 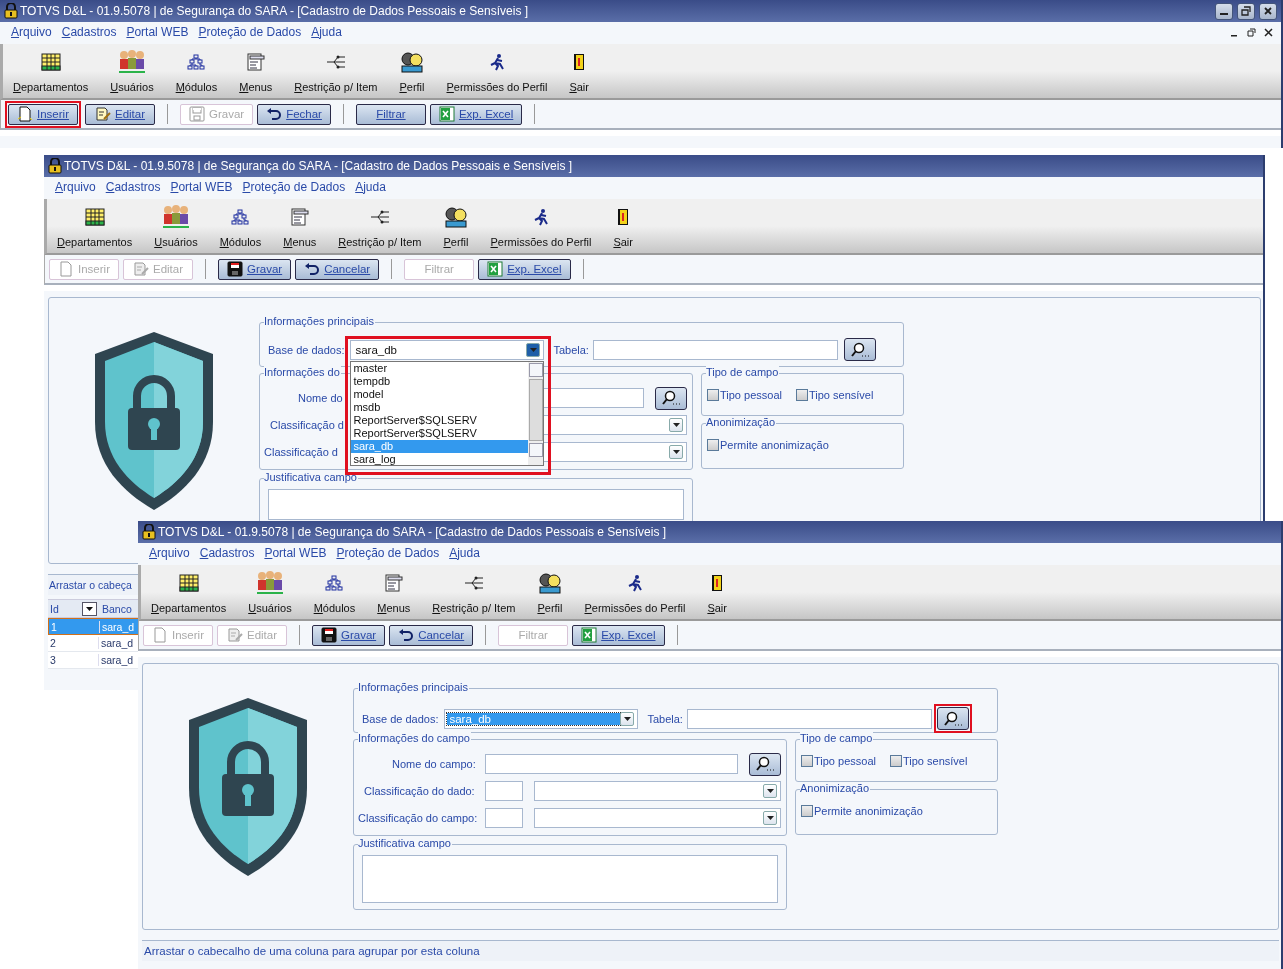 What do you see at coordinates (235, 269) in the screenshot?
I see `save-icon` at bounding box center [235, 269].